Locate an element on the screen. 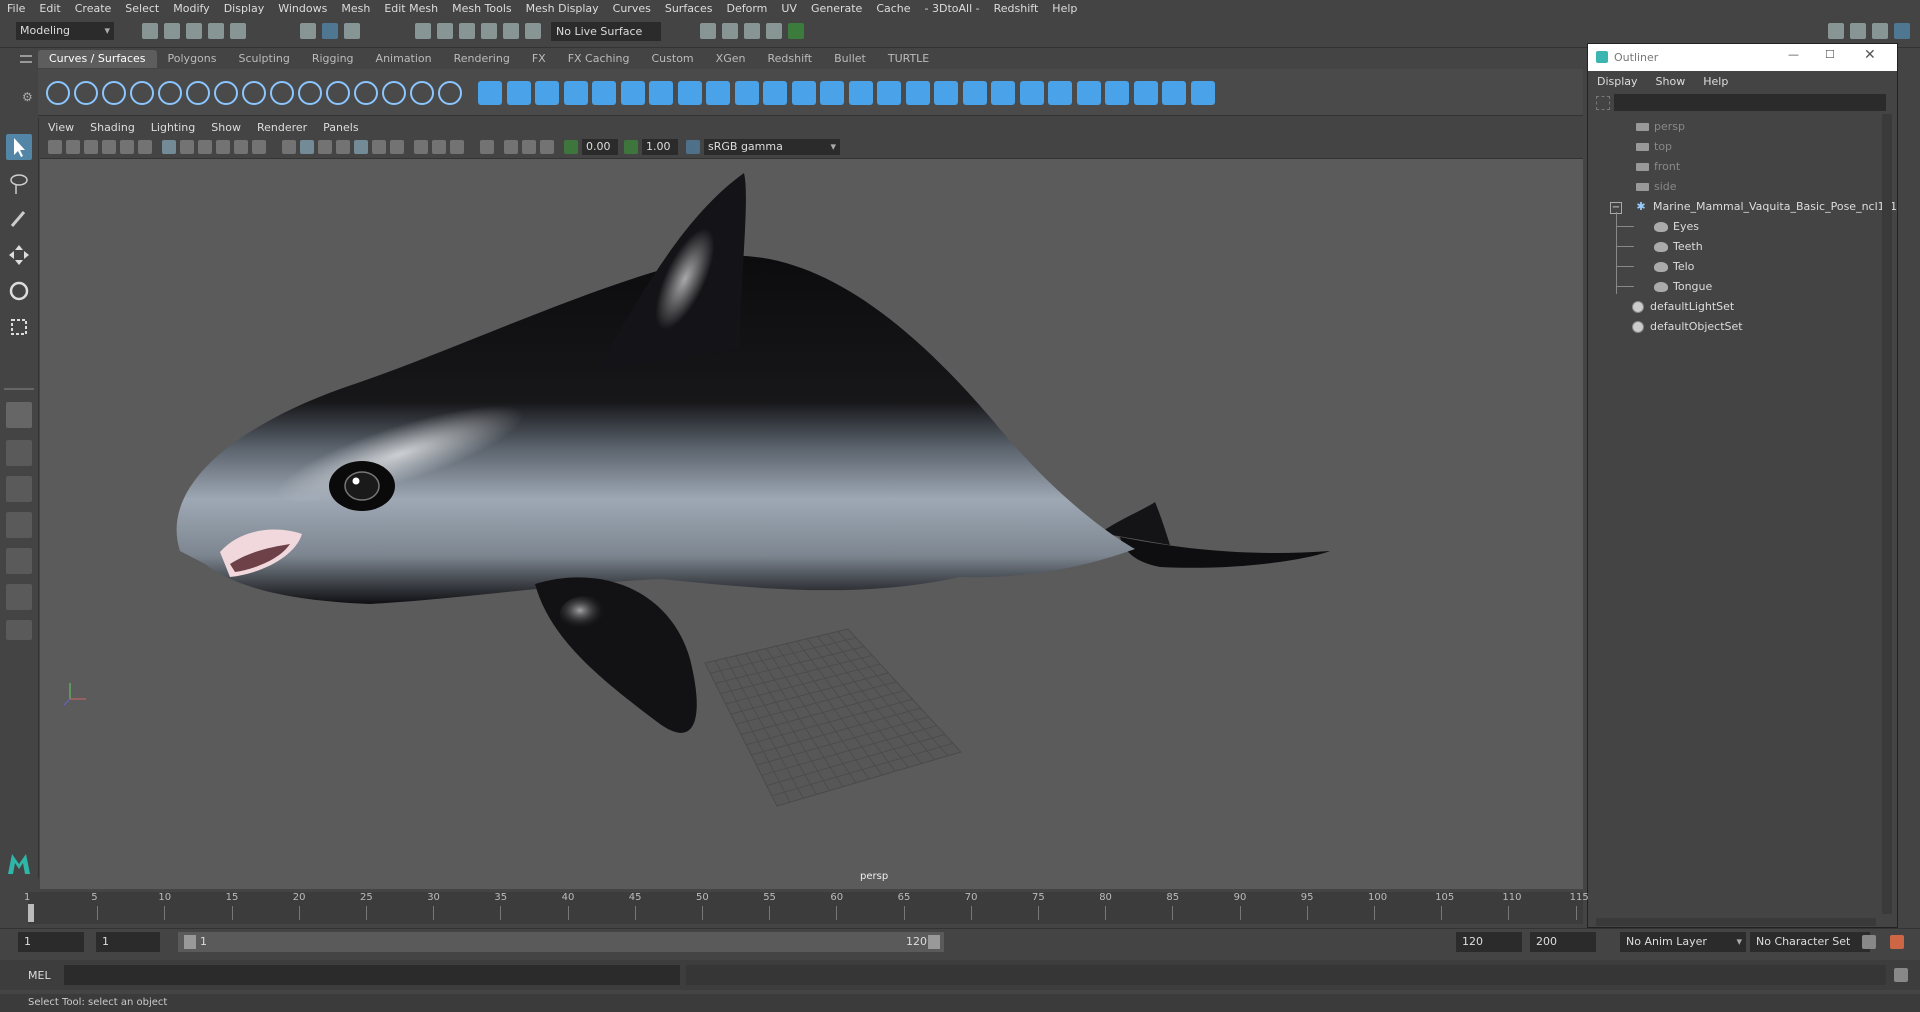  nurbs-torus-icon is located at coordinates (632, 93).